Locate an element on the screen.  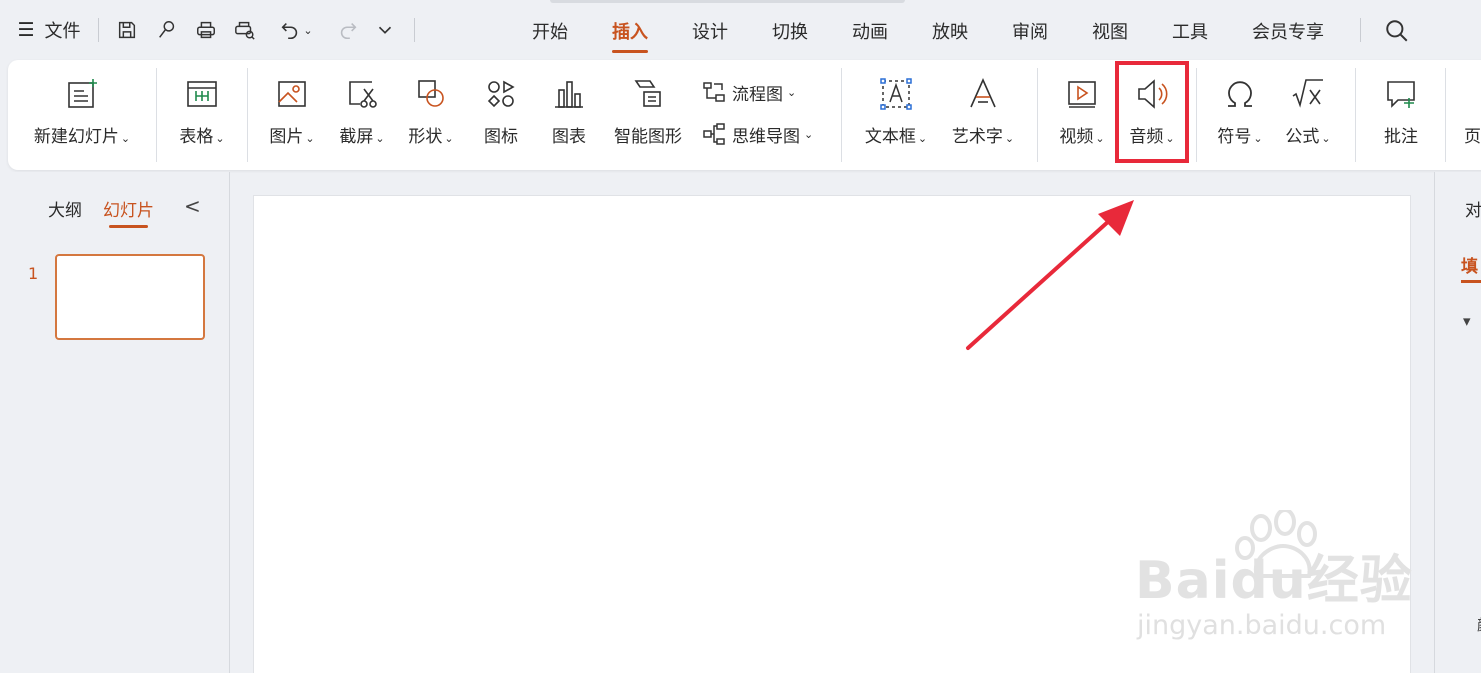
more-icon is located at coordinates (385, 30).